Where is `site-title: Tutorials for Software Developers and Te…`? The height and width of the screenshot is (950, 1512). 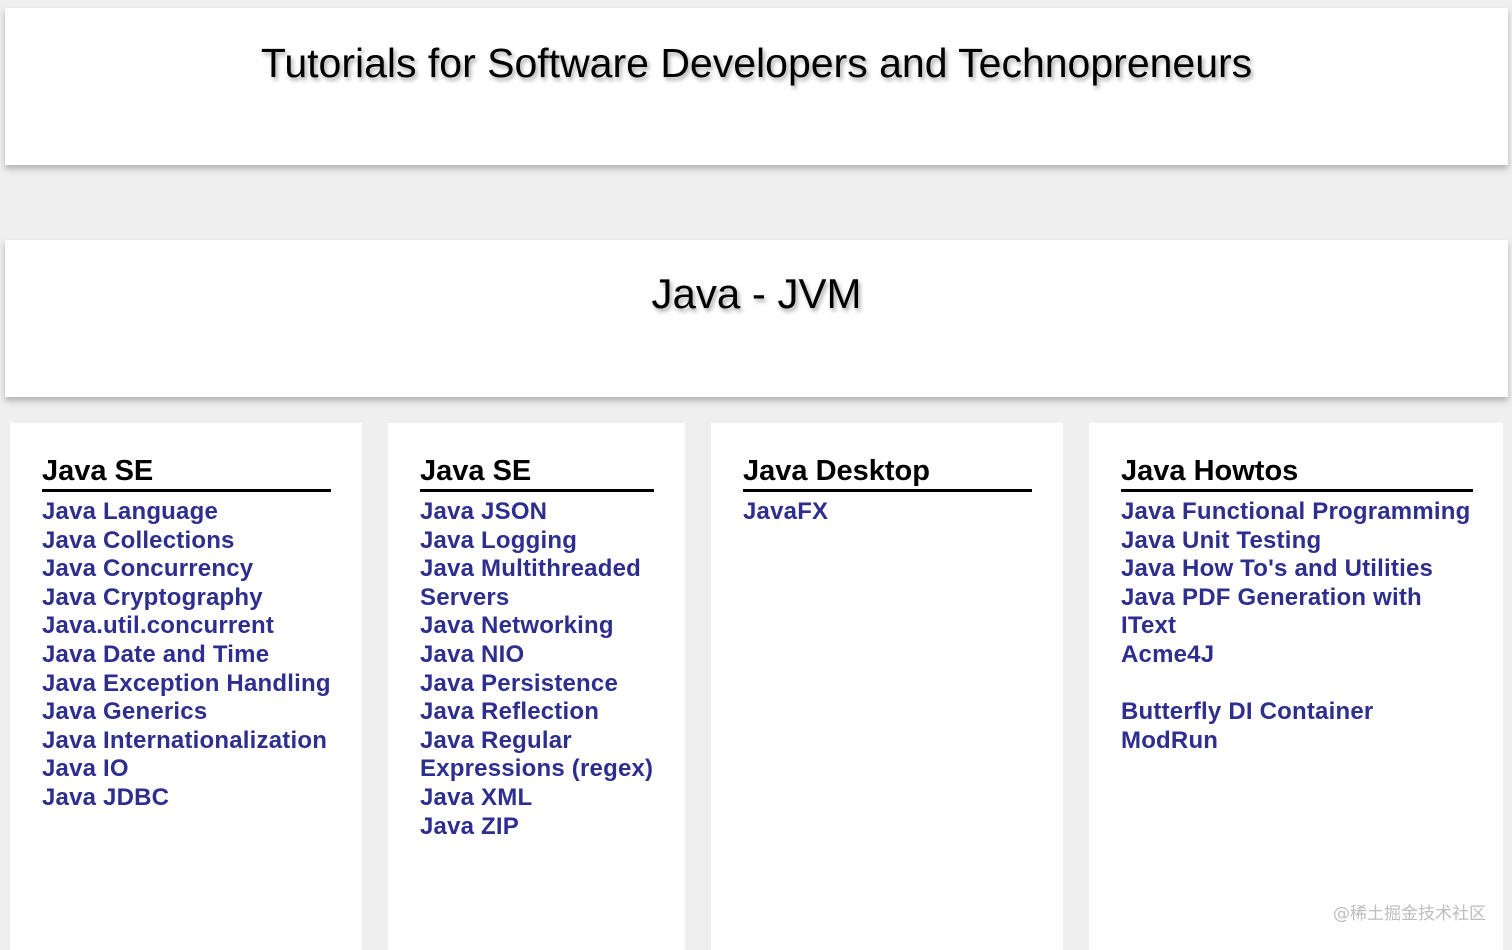 site-title: Tutorials for Software Developers and Te… is located at coordinates (756, 63).